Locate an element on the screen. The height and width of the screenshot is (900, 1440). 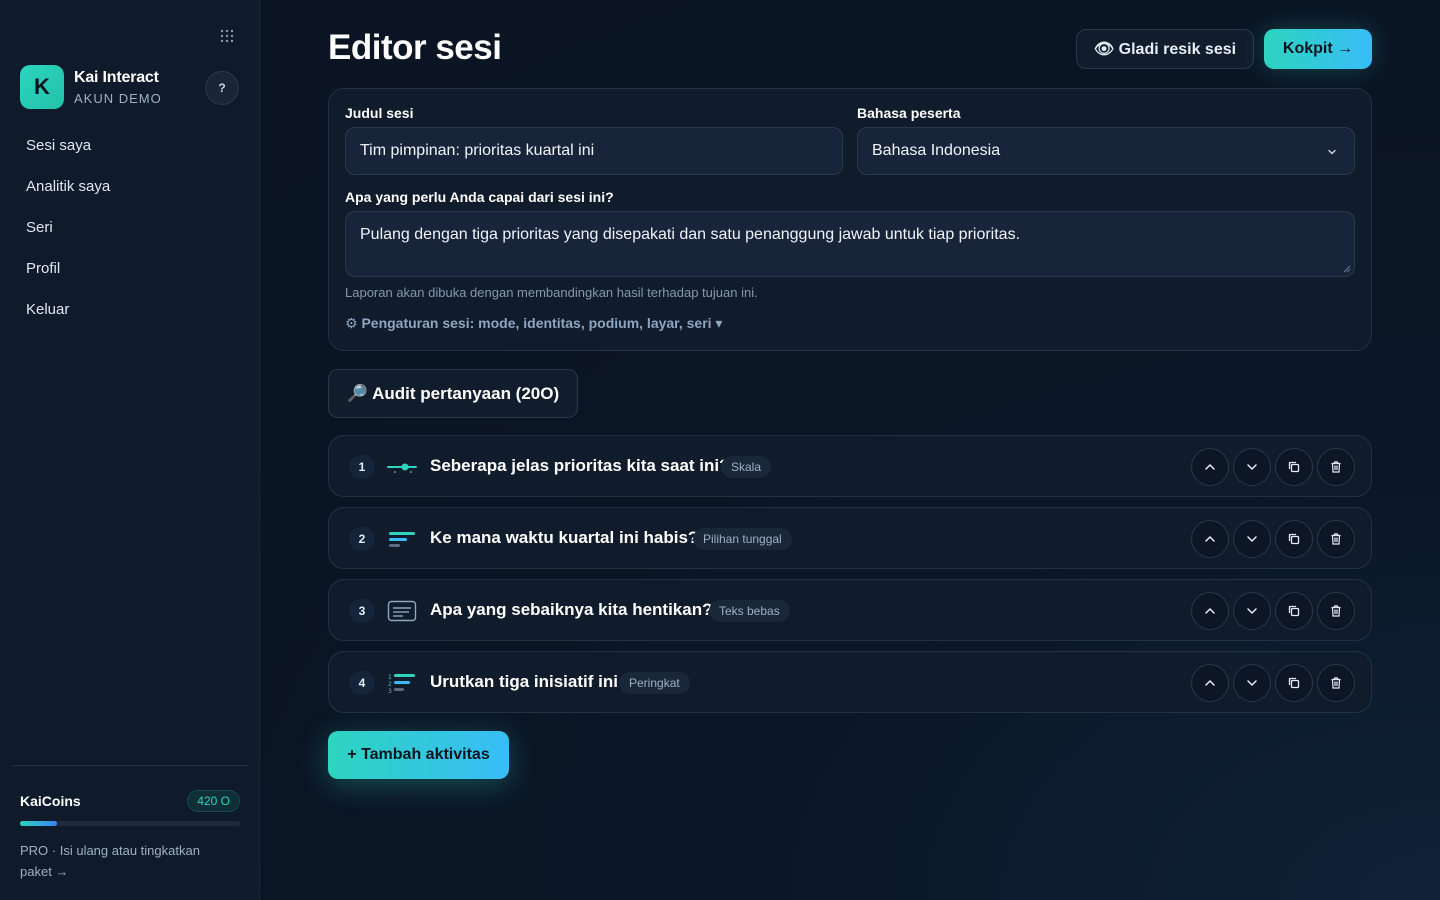
svg-text: 1 is located at coordinates (390, 677).